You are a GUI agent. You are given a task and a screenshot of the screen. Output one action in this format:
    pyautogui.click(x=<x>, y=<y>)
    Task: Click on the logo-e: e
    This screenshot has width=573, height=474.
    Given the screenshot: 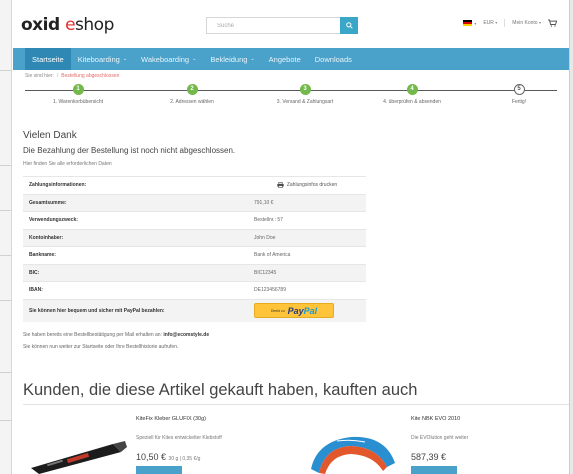 What is the action you would take?
    pyautogui.click(x=70, y=25)
    